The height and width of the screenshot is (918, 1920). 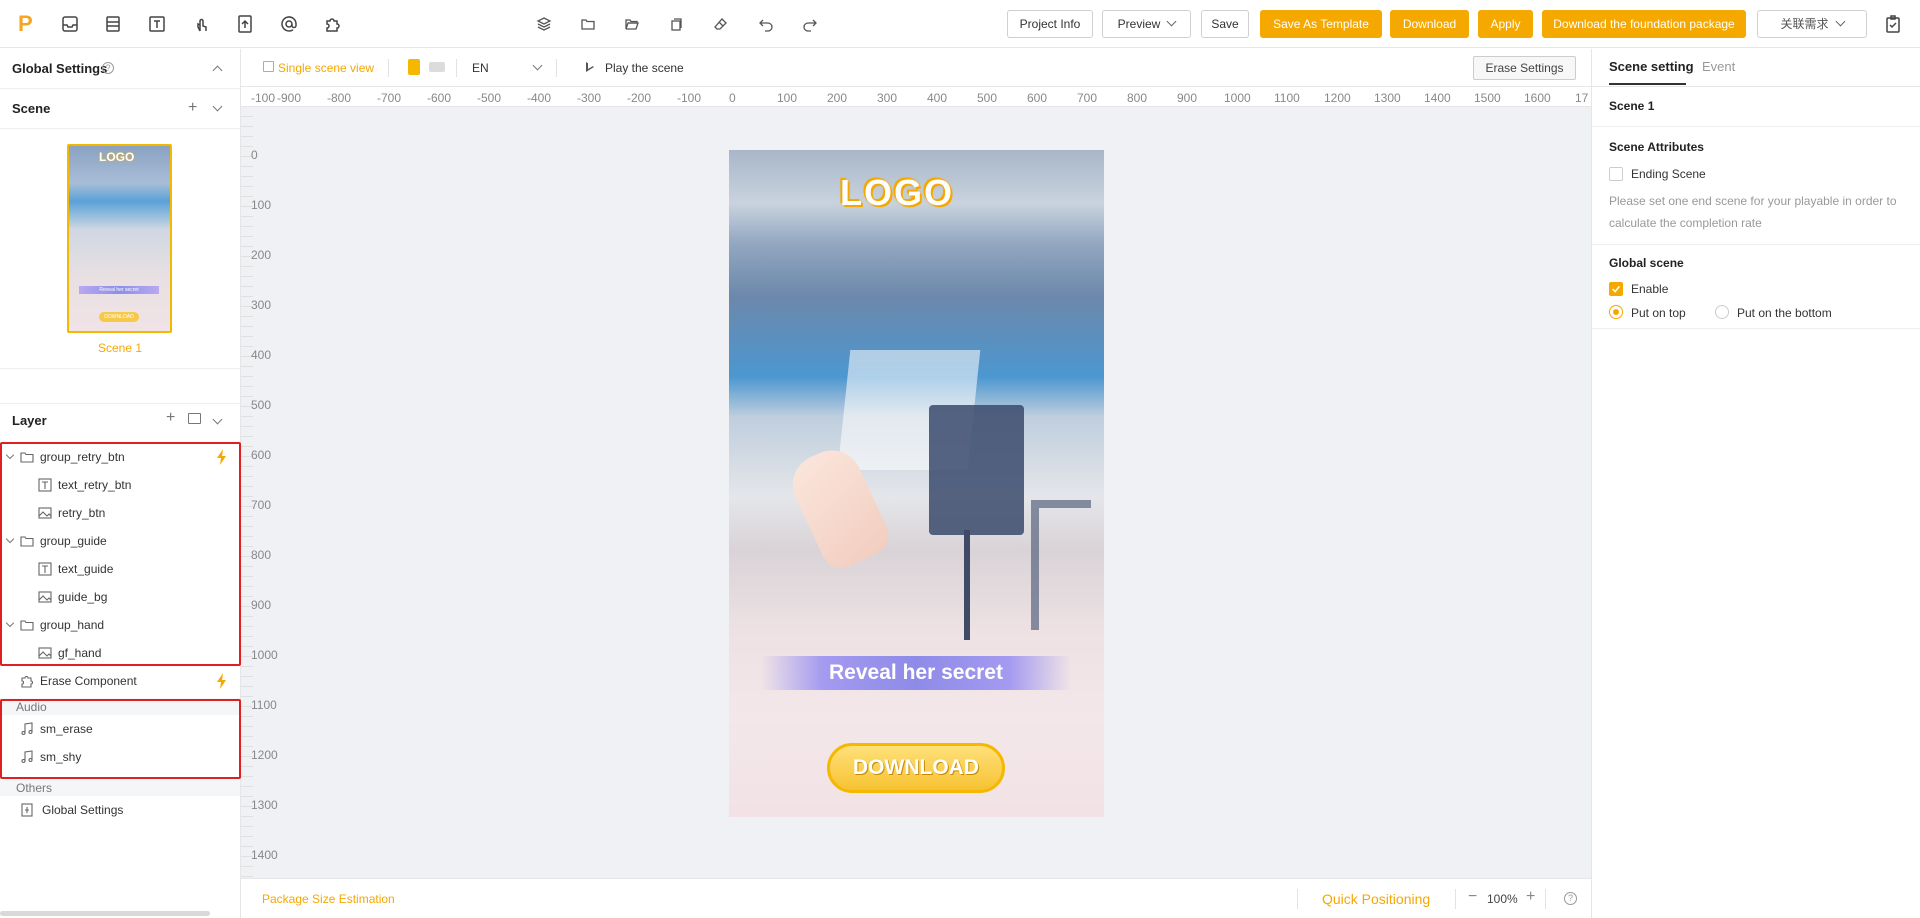 What do you see at coordinates (1187, 98) in the screenshot?
I see `ruler-label: 900` at bounding box center [1187, 98].